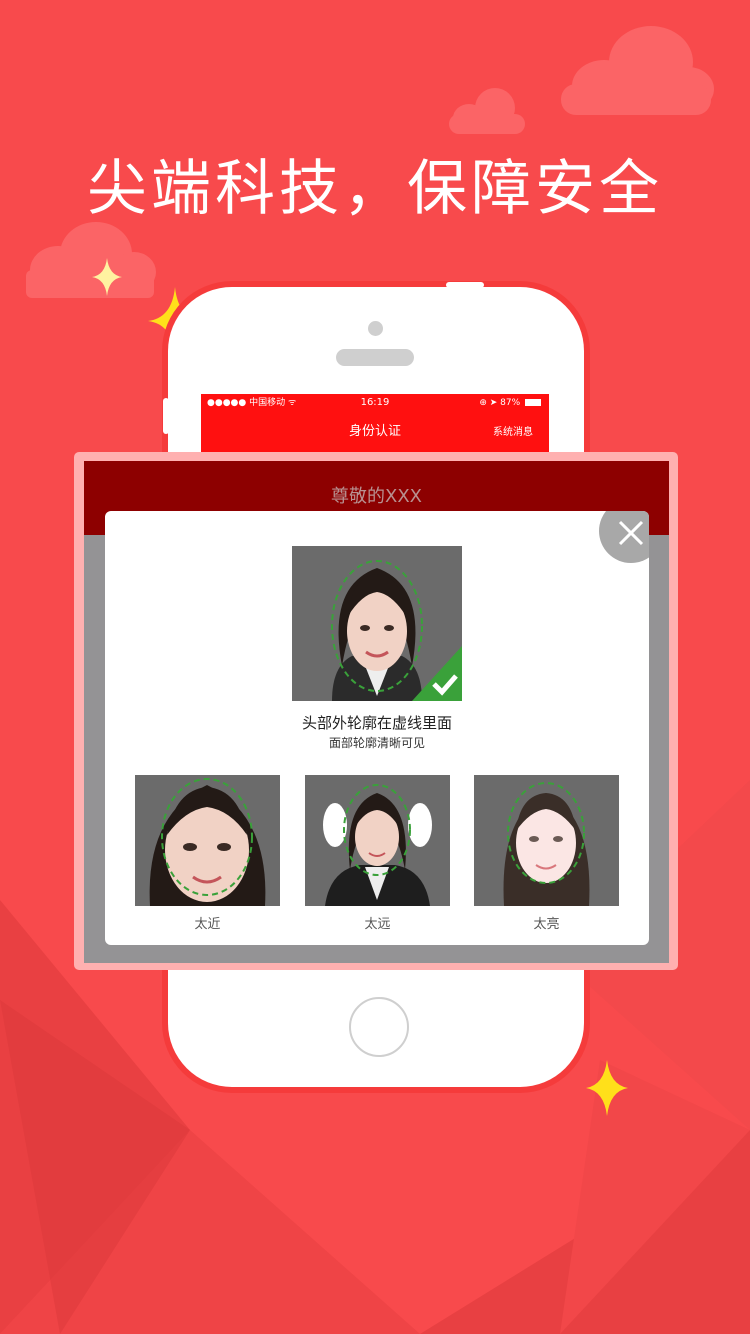  Describe the element at coordinates (437, 673) in the screenshot. I see `check-badge` at that location.